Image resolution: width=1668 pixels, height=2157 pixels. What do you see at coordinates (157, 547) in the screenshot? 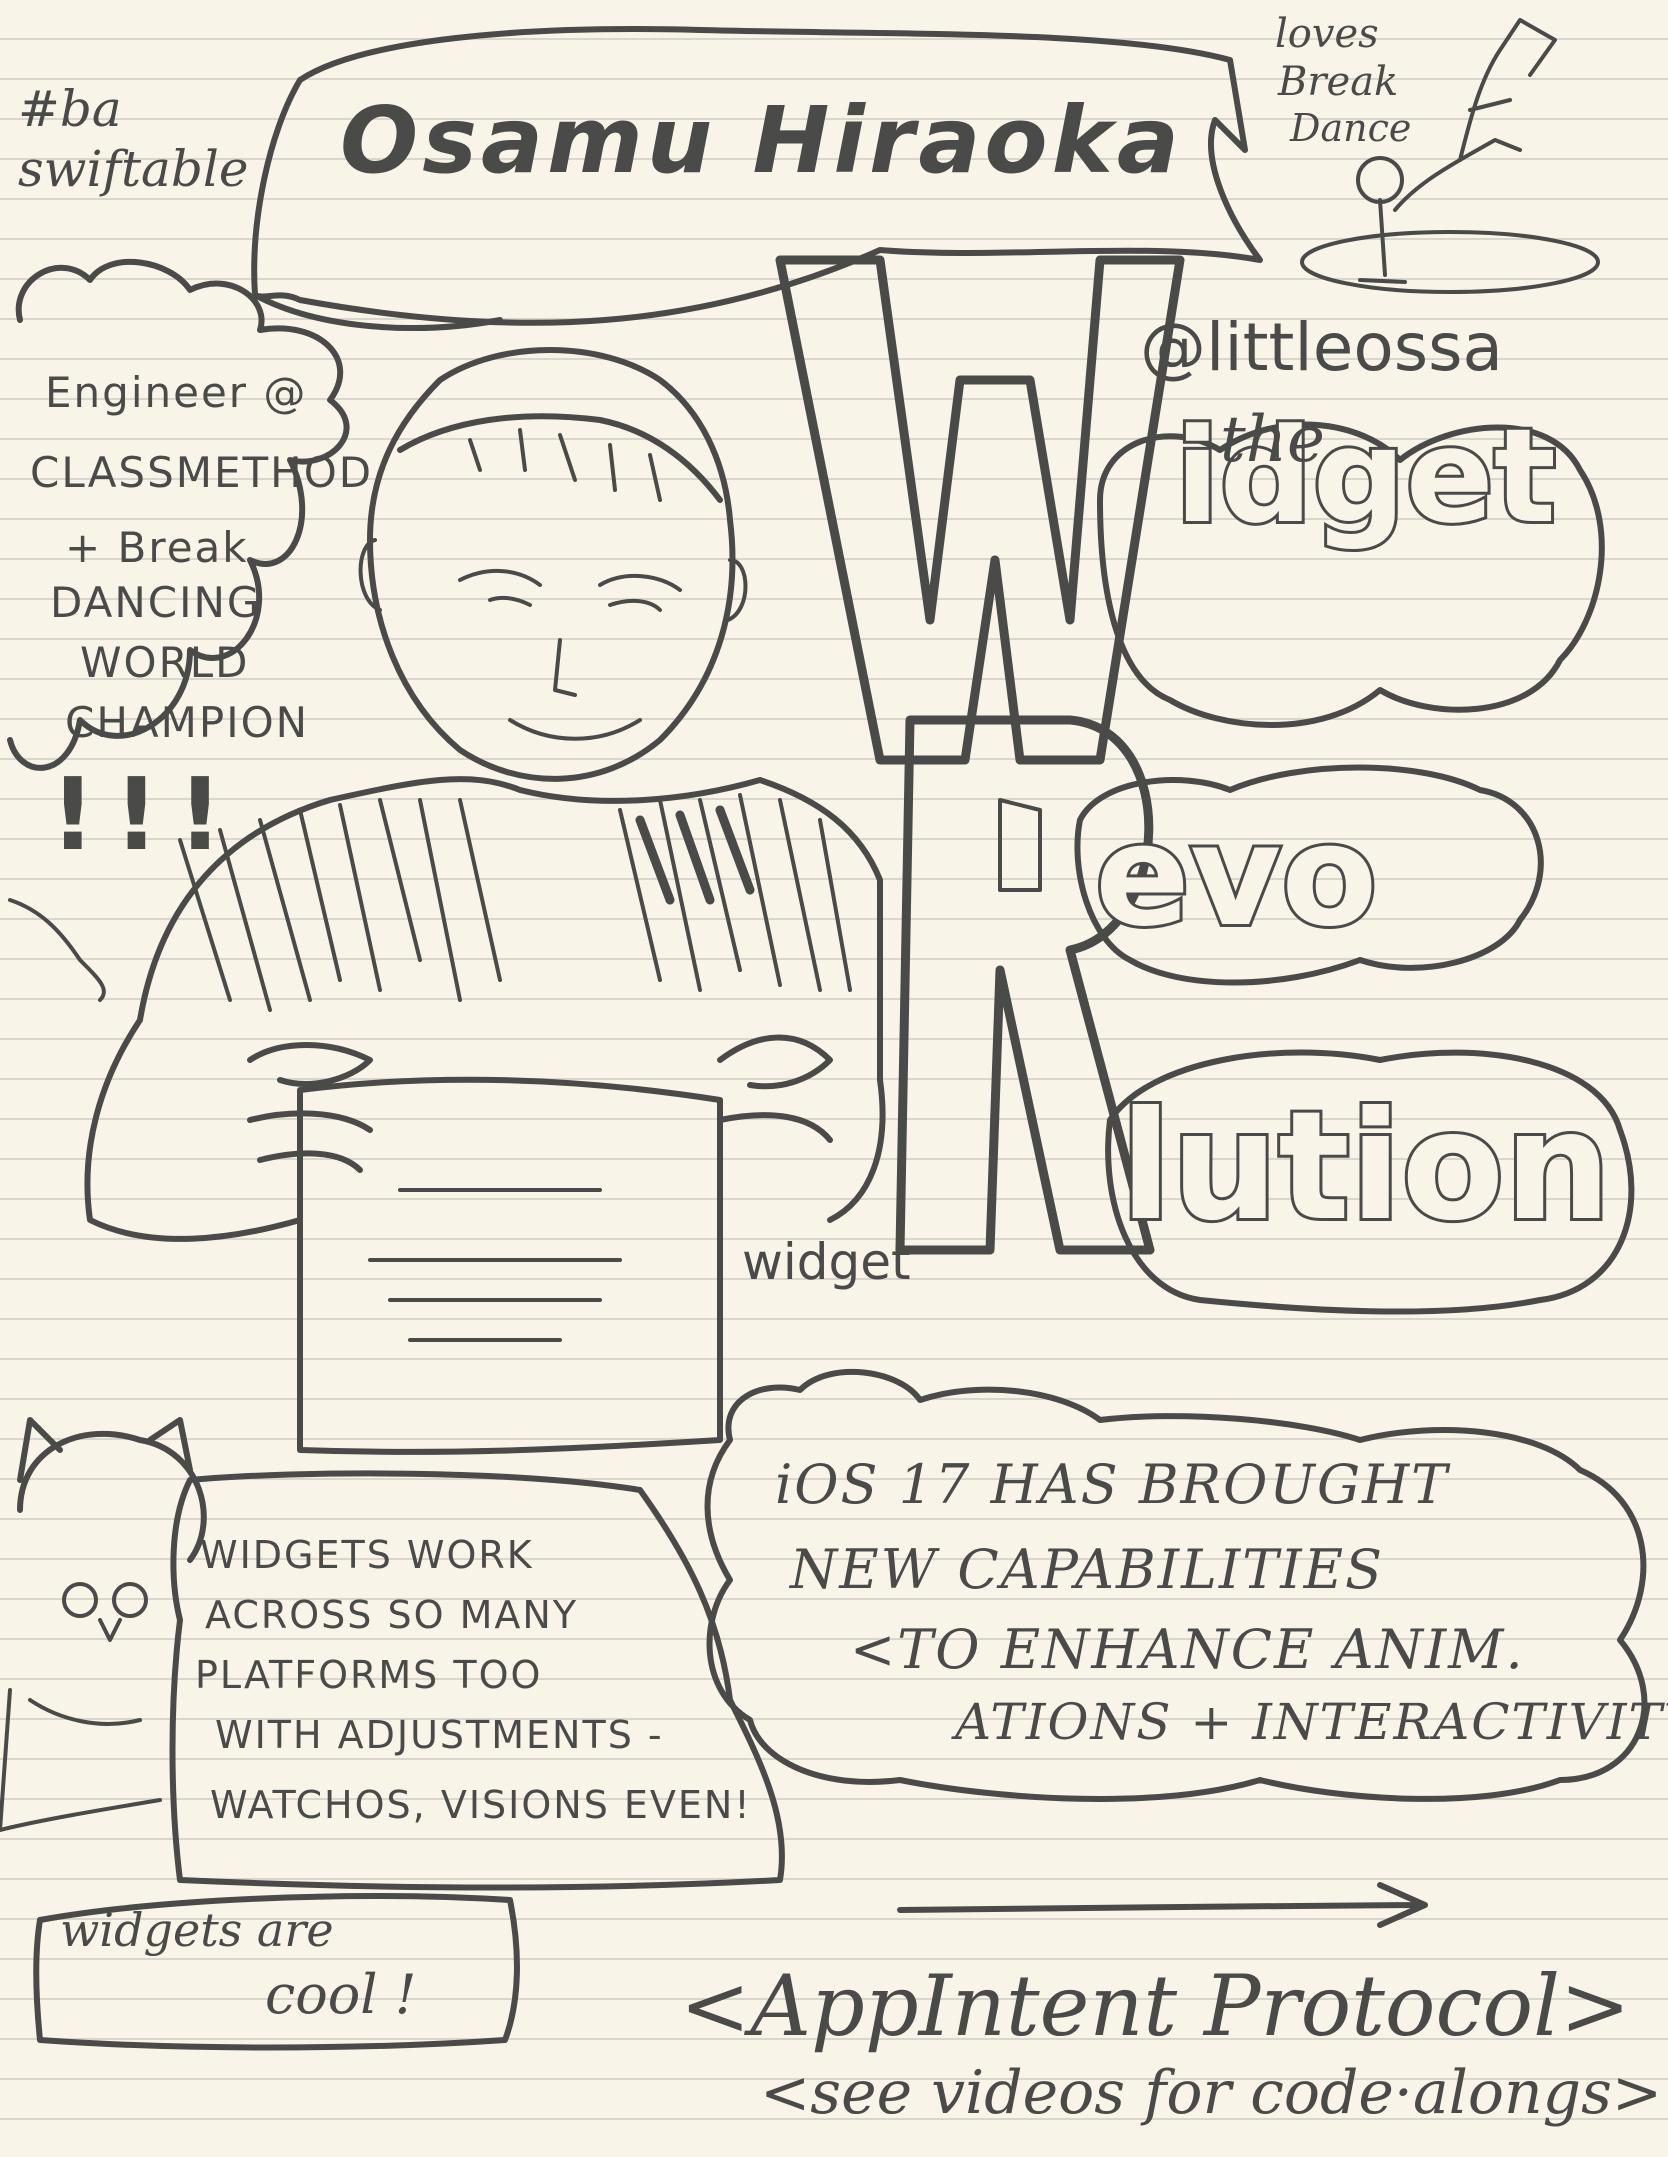
I see `bio-line-3: + Break` at bounding box center [157, 547].